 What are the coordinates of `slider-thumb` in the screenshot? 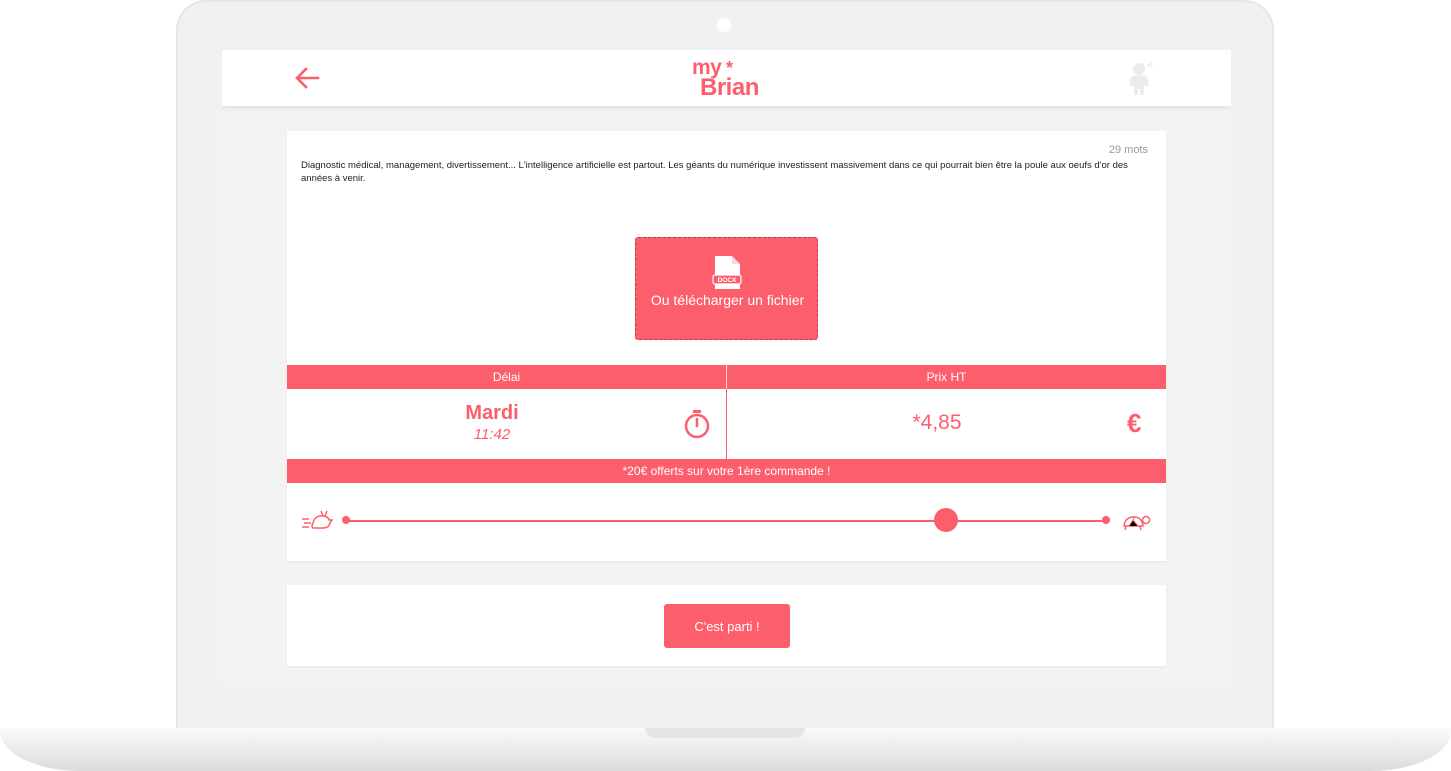 It's located at (946, 520).